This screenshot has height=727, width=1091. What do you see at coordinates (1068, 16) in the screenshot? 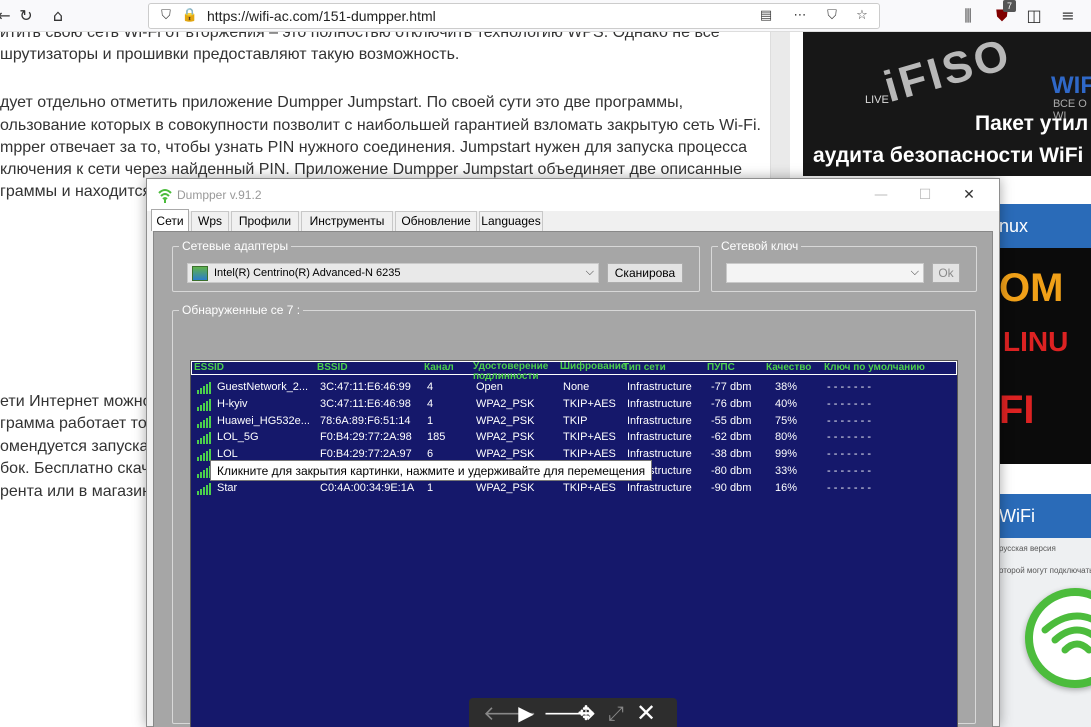
I see `menu-icon: ≡` at bounding box center [1068, 16].